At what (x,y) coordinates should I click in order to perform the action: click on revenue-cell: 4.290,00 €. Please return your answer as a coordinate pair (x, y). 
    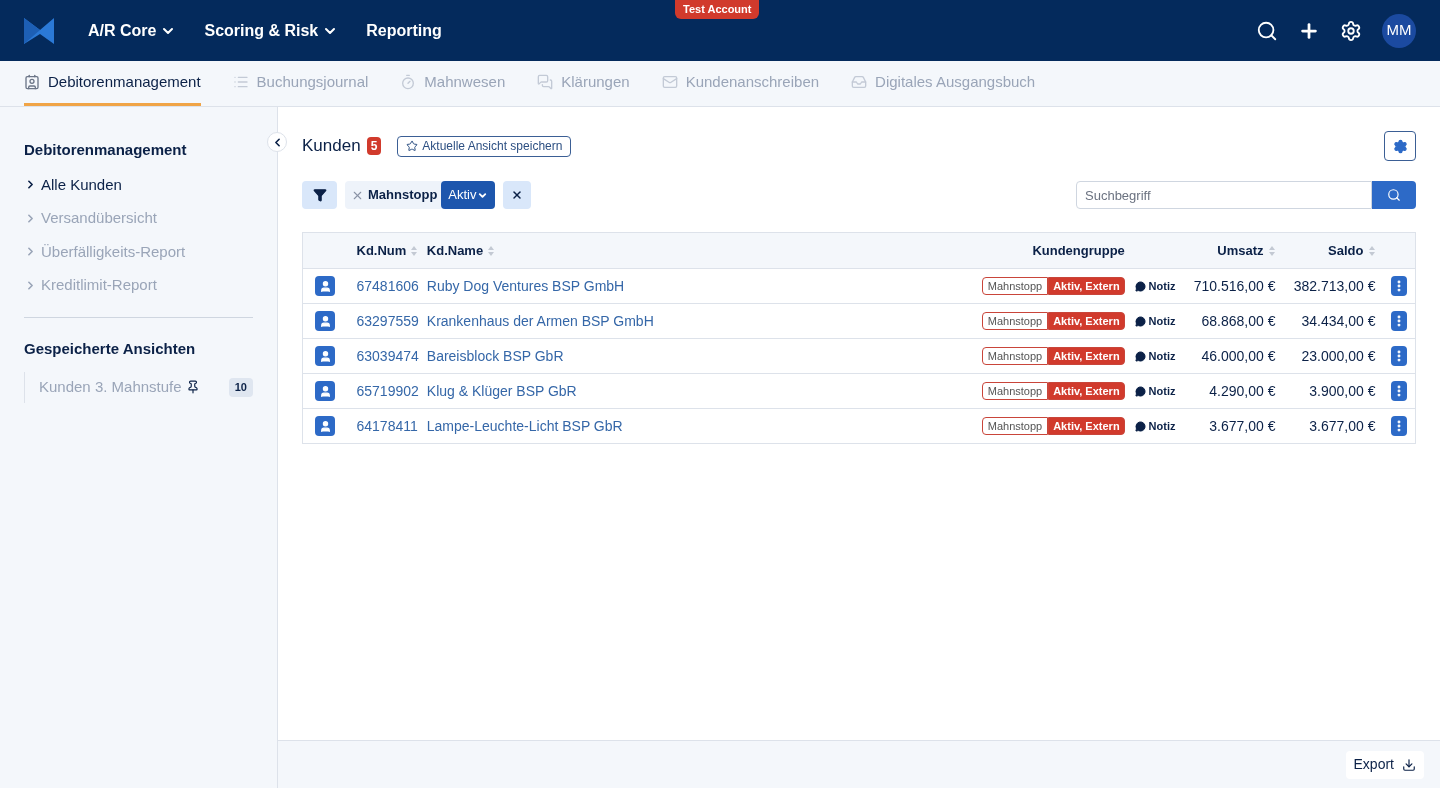
    Looking at the image, I should click on (1242, 391).